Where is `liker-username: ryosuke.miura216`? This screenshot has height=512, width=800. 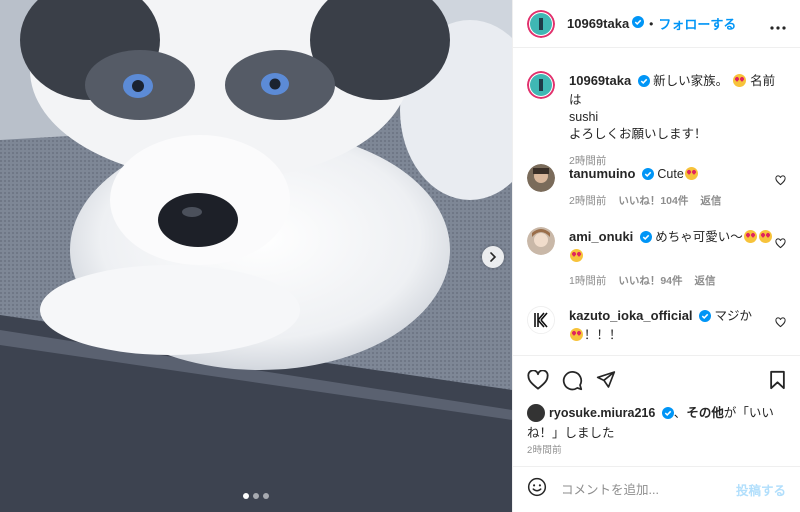 liker-username: ryosuke.miura216 is located at coordinates (602, 413).